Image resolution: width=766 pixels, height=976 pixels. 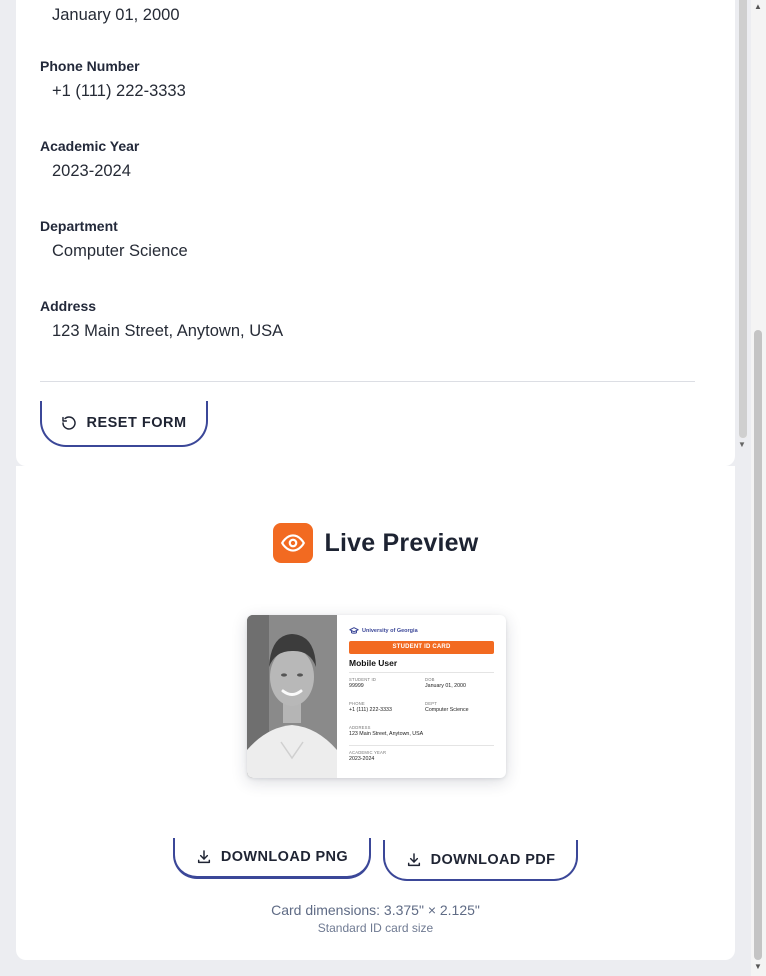 I want to click on department-value: Computer Science, so click(x=120, y=251).